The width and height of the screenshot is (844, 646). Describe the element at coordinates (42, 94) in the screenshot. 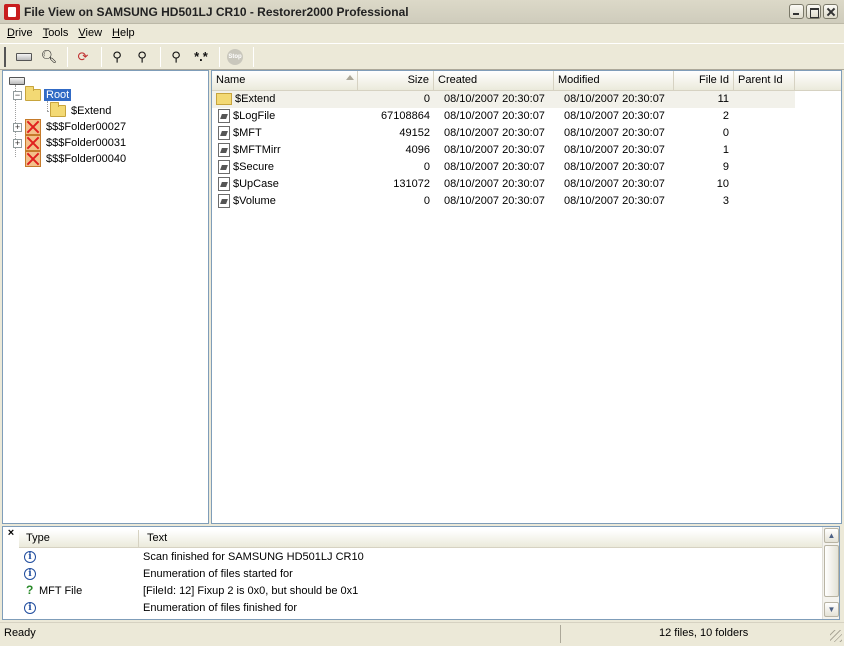

I see `tree-item-root: − Root` at that location.